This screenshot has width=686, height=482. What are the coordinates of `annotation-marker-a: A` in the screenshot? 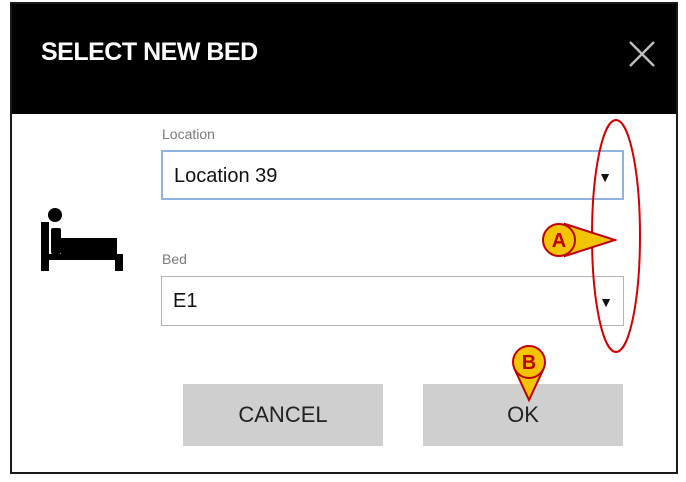 It's located at (579, 240).